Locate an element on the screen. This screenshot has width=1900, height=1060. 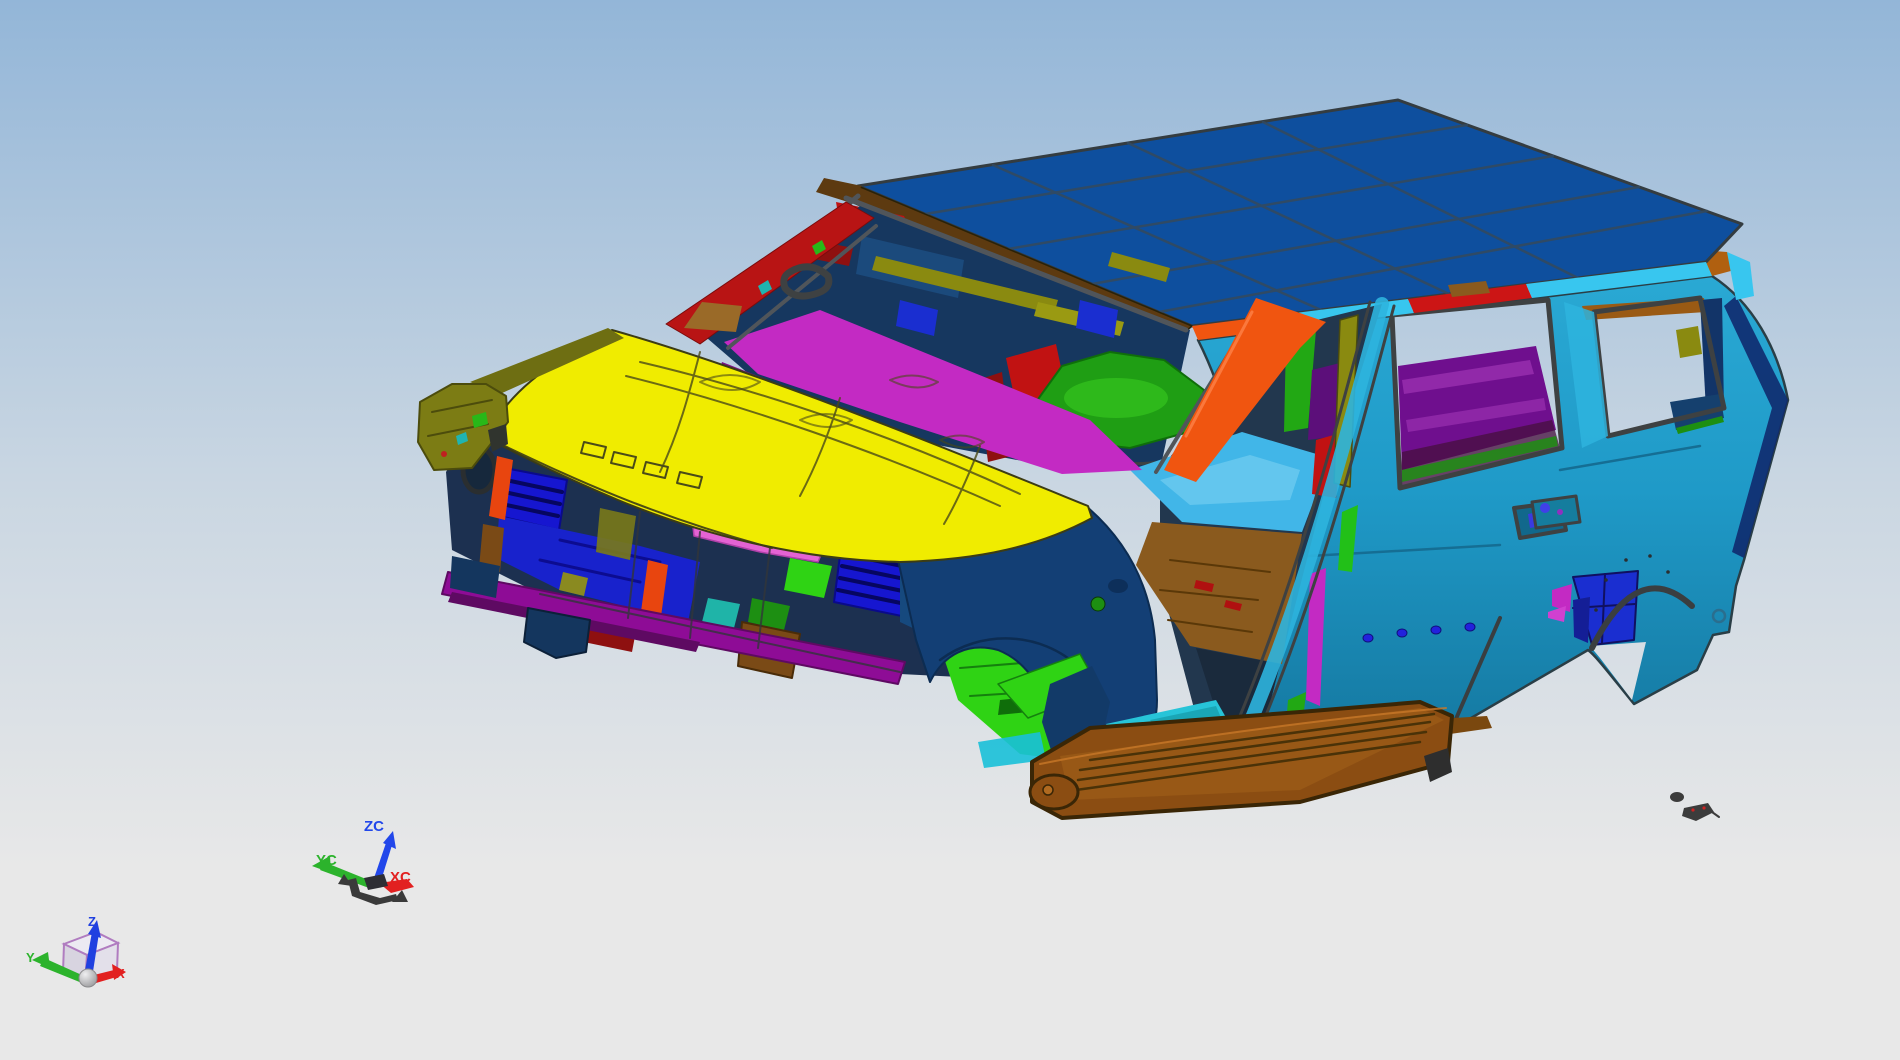
fuel-filler-bracket is located at coordinates (1556, 512).